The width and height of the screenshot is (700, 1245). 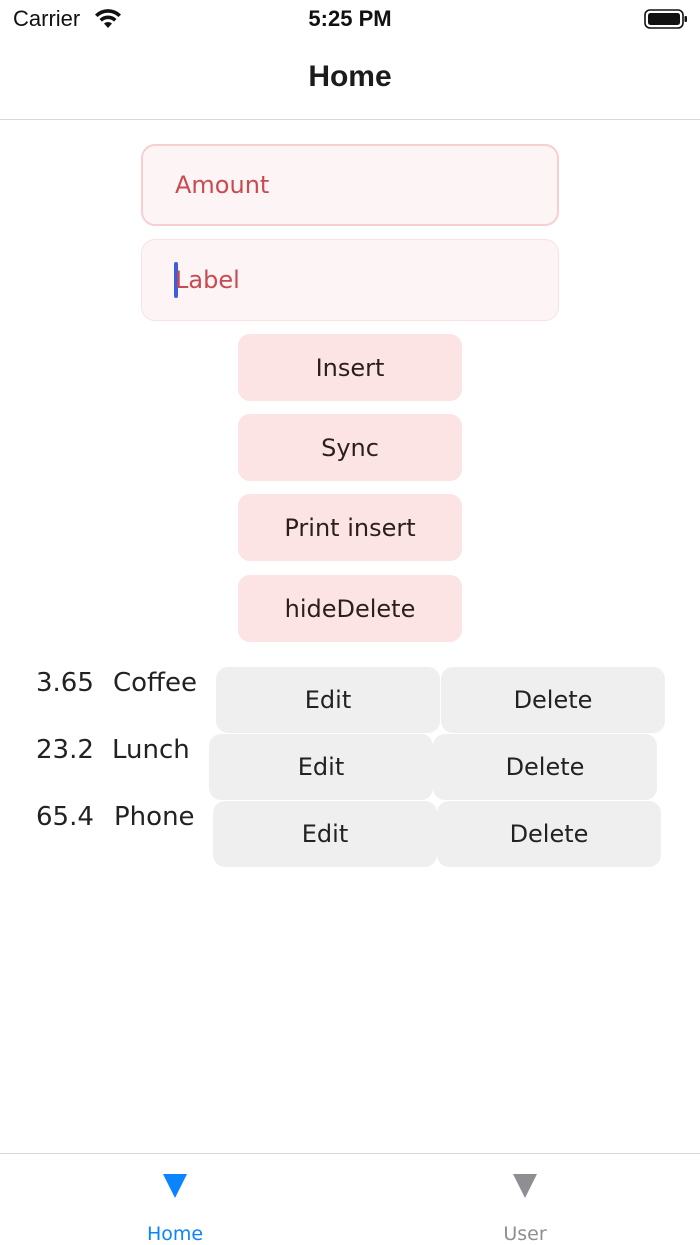 What do you see at coordinates (350, 185) in the screenshot?
I see `amount-input: Amount` at bounding box center [350, 185].